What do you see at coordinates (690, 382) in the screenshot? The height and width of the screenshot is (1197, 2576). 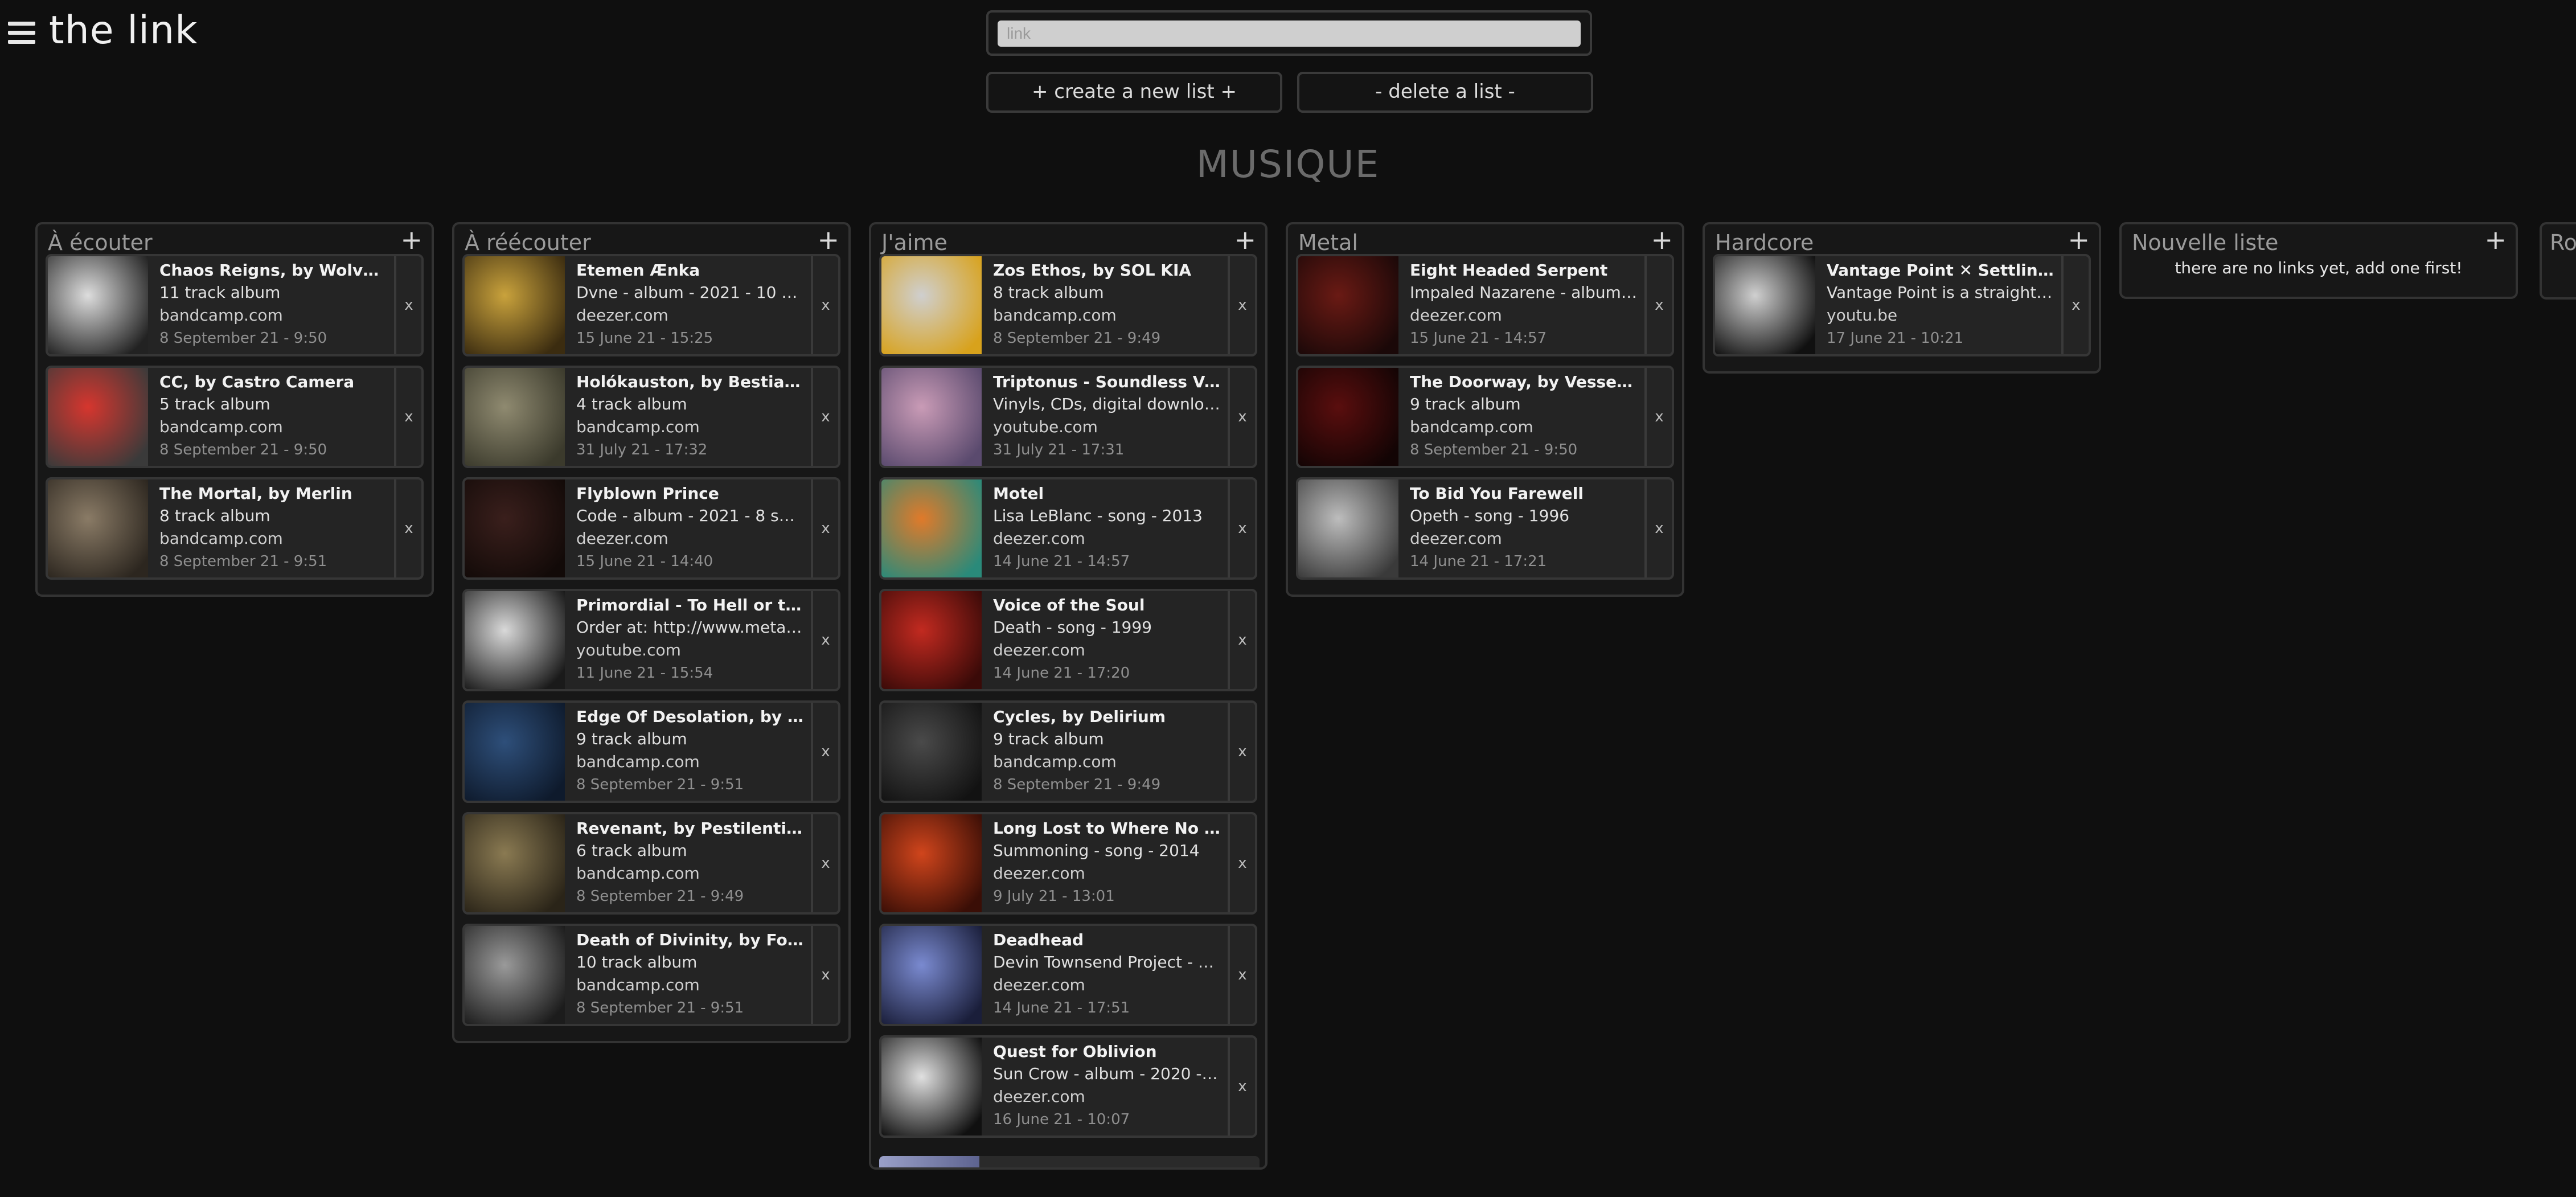 I see `card-title: Holókauston, by Bestia Arcana` at bounding box center [690, 382].